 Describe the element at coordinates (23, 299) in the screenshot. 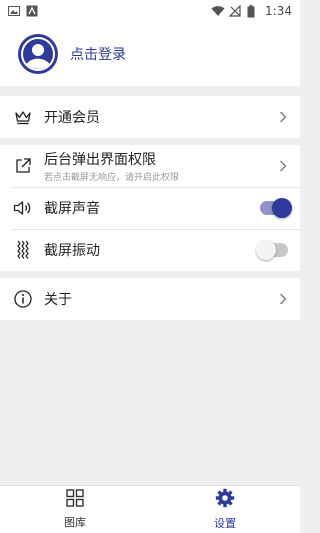

I see `info-icon` at that location.